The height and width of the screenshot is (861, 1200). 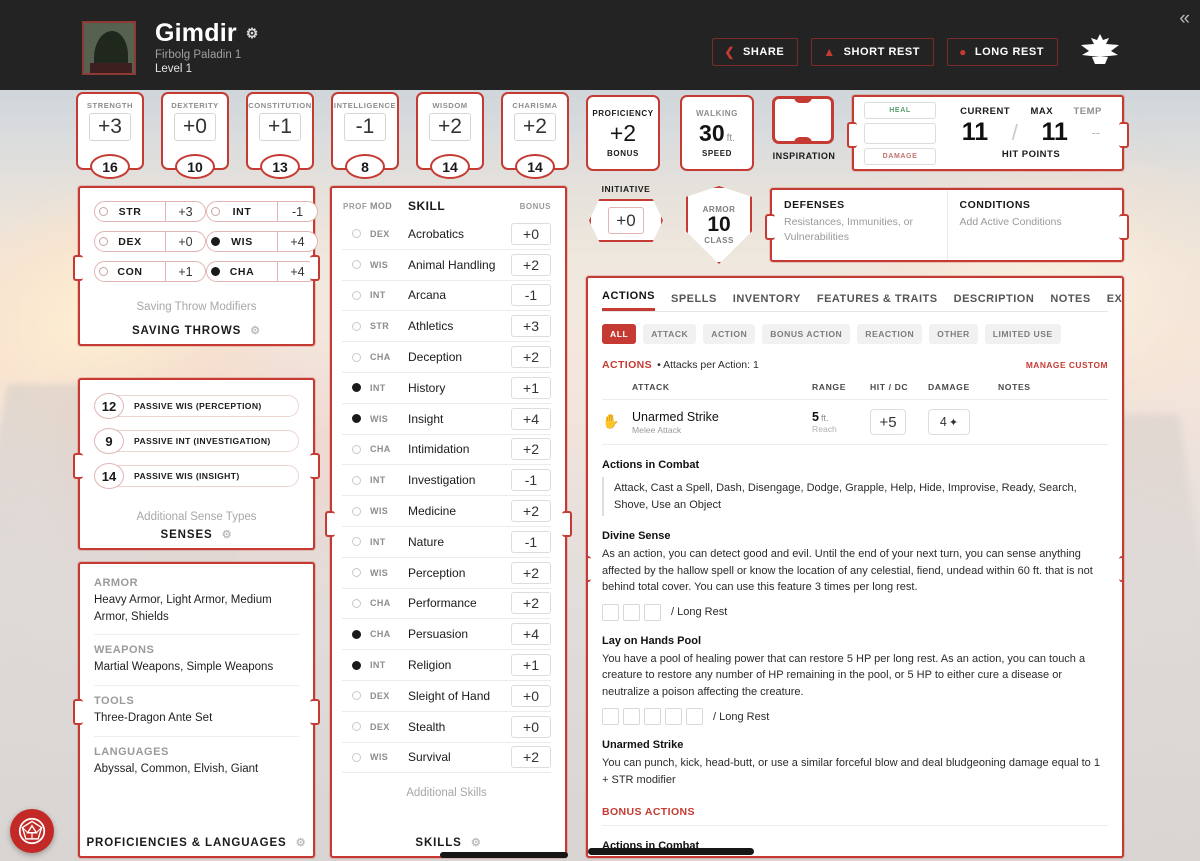 What do you see at coordinates (873, 51) in the screenshot?
I see `short-rest-button: ▲ SHORT REST` at bounding box center [873, 51].